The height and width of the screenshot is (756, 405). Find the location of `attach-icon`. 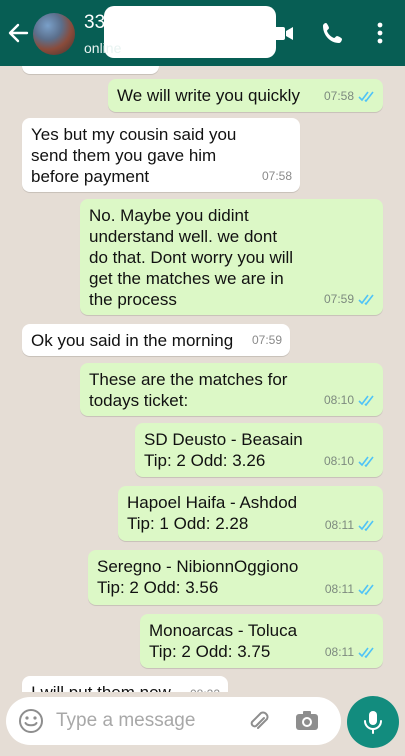

attach-icon is located at coordinates (259, 722).